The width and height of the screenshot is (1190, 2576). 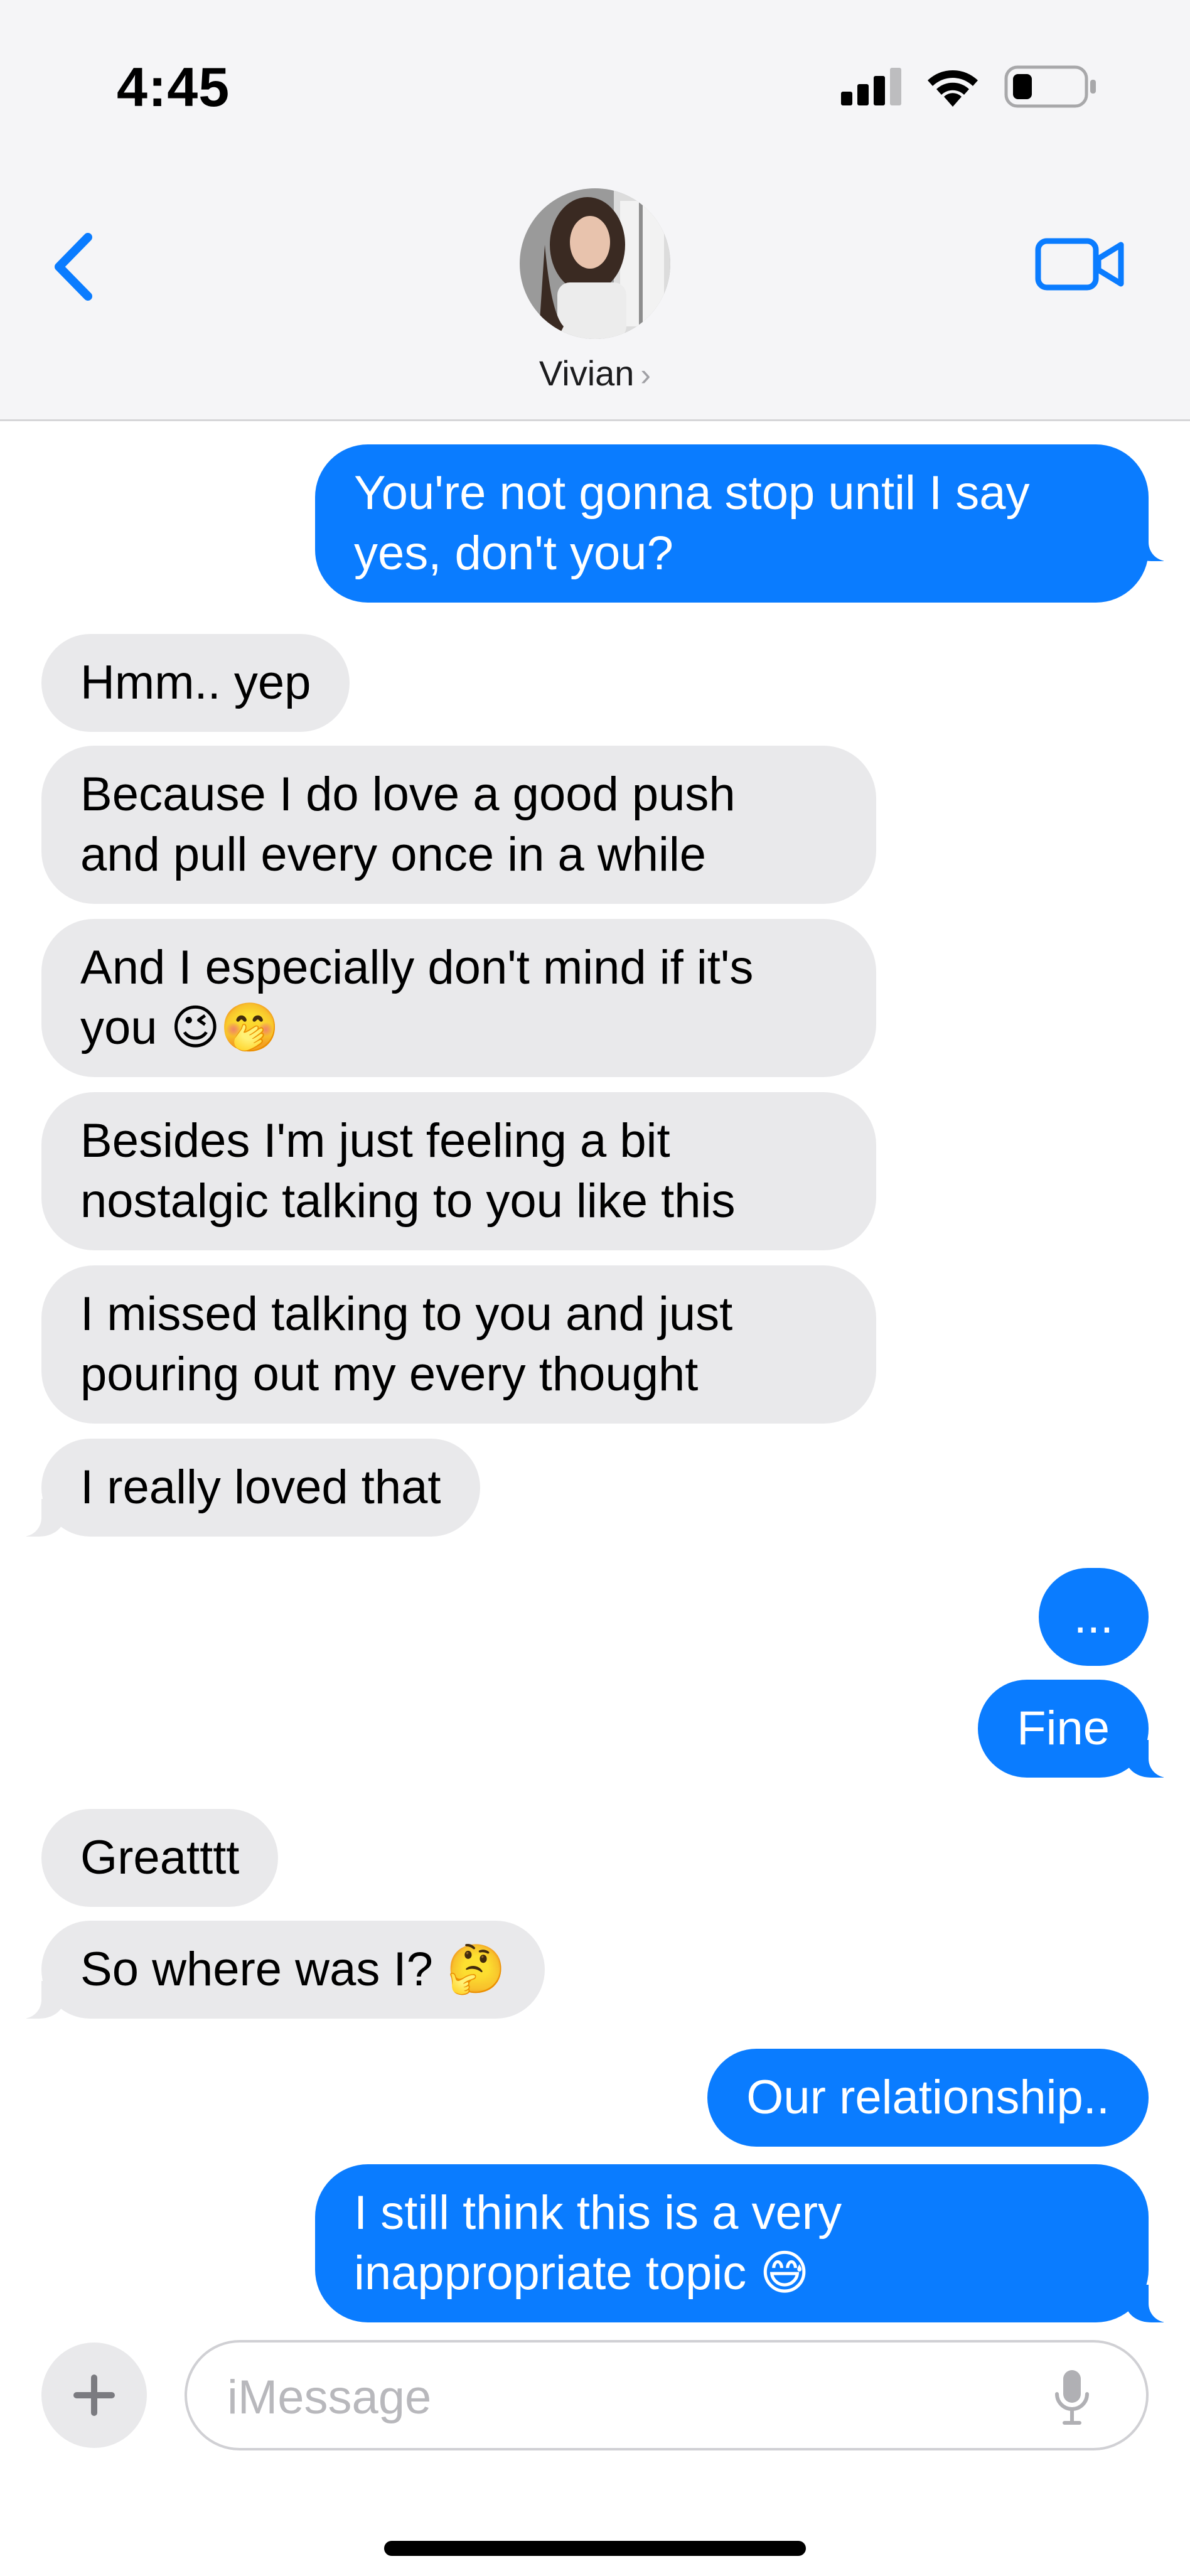 I want to click on home-indicator, so click(x=595, y=2548).